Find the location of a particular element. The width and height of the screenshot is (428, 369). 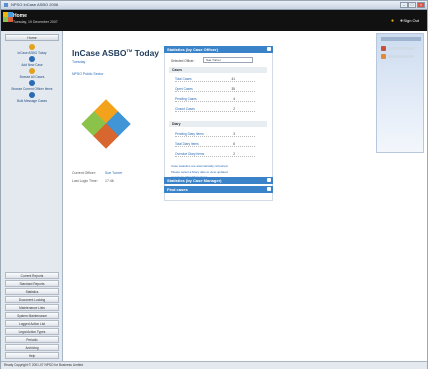

close-button: × is located at coordinates (421, 5).